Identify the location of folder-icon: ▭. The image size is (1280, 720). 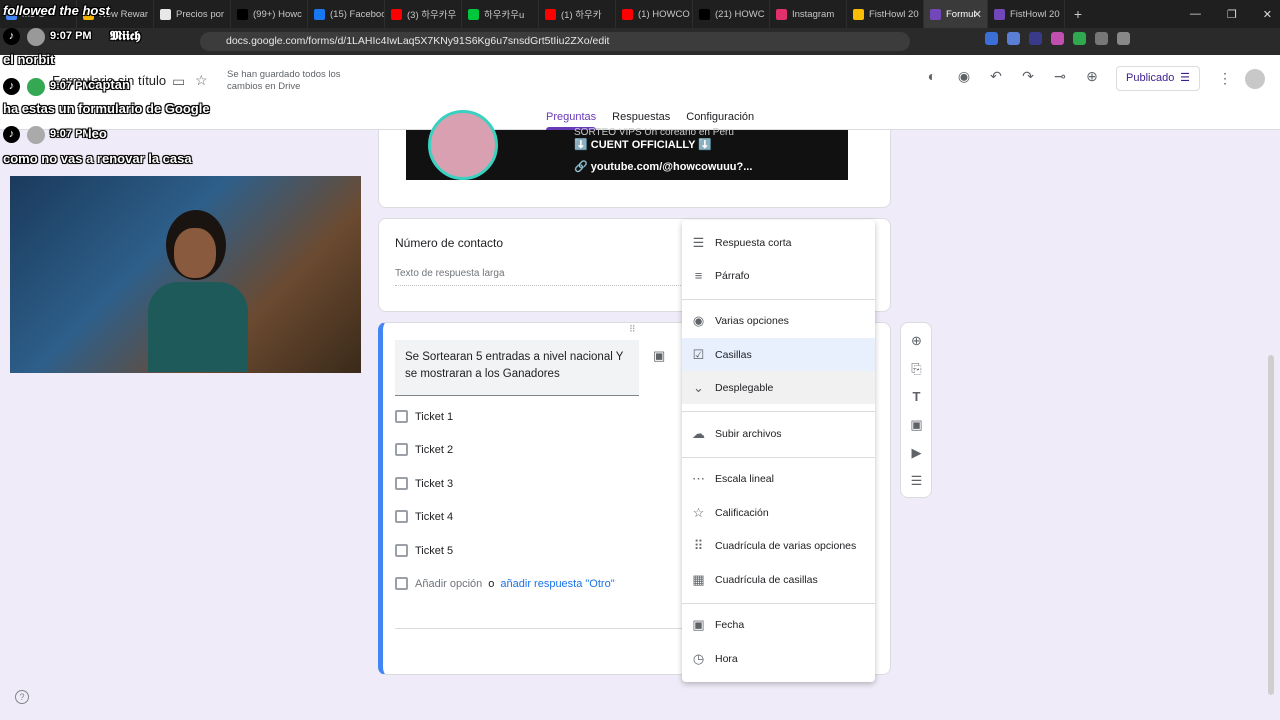
(178, 81).